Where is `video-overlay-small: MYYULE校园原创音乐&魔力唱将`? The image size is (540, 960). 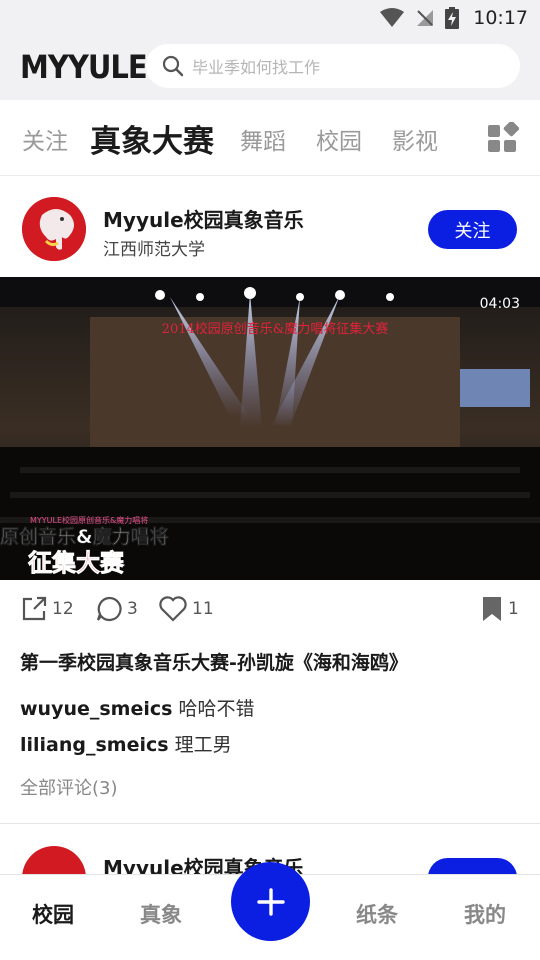
video-overlay-small: MYYULE校园原创音乐&魔力唱将 is located at coordinates (89, 520).